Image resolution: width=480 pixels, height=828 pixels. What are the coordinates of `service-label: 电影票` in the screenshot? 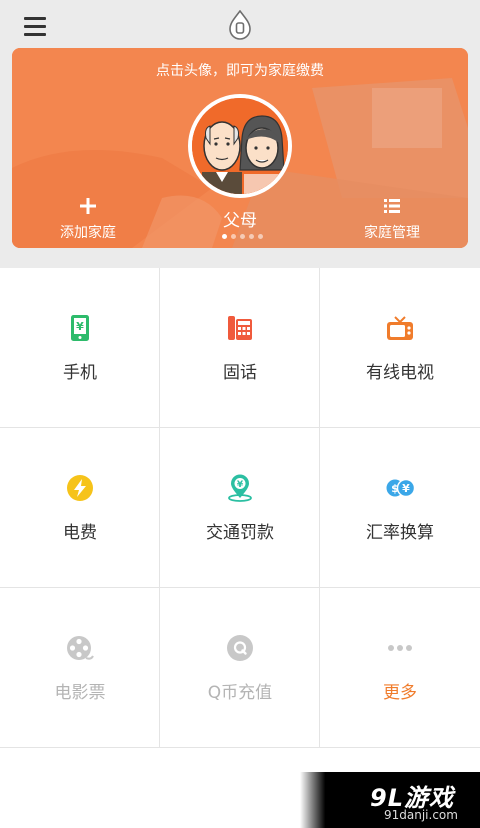 It's located at (80, 693).